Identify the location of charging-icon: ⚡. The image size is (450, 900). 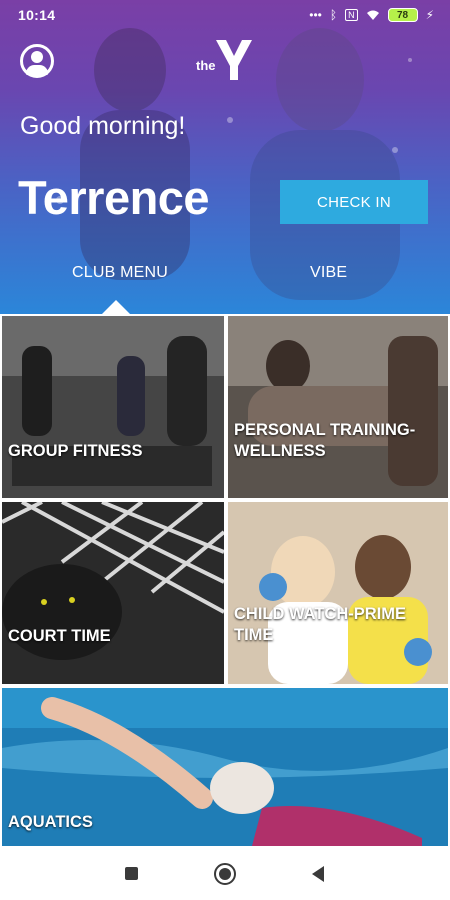
(429, 15).